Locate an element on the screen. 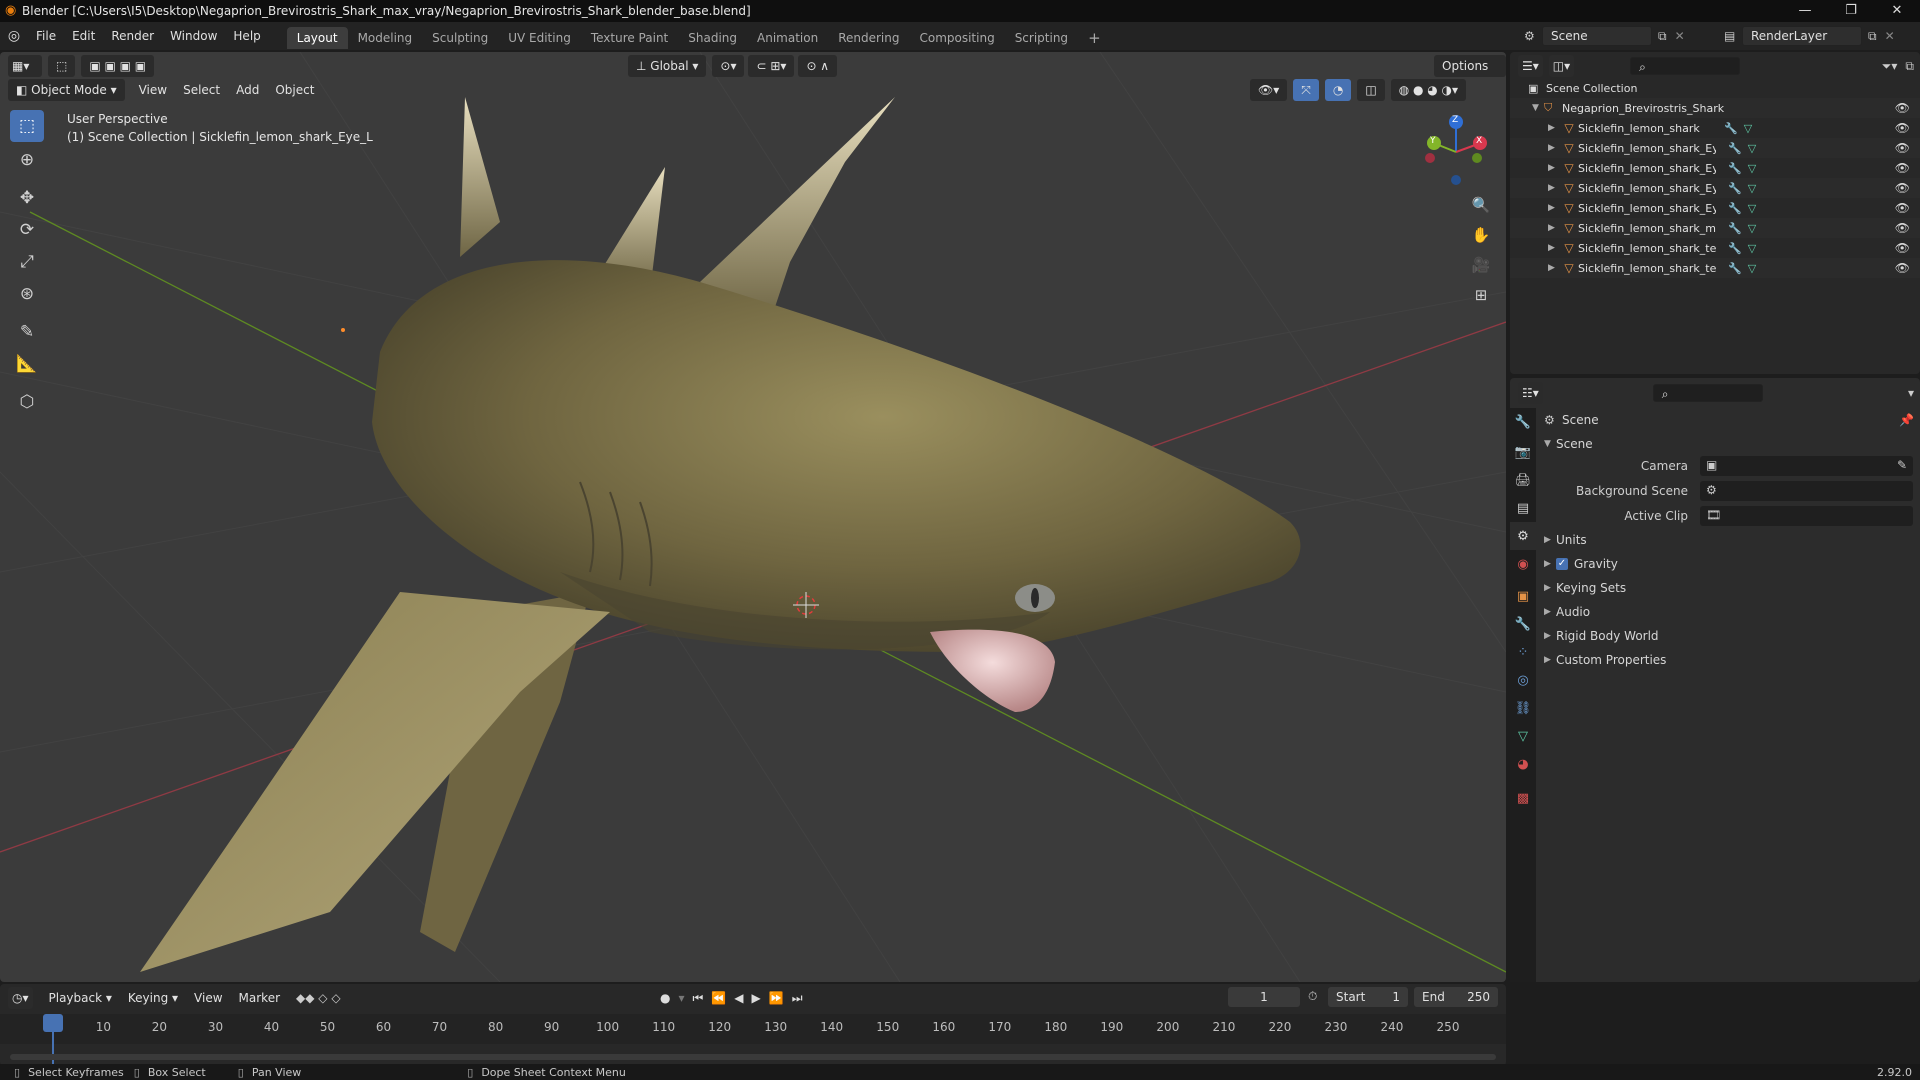 The image size is (1920, 1080). properties-search-input: ⌕ is located at coordinates (1707, 393).